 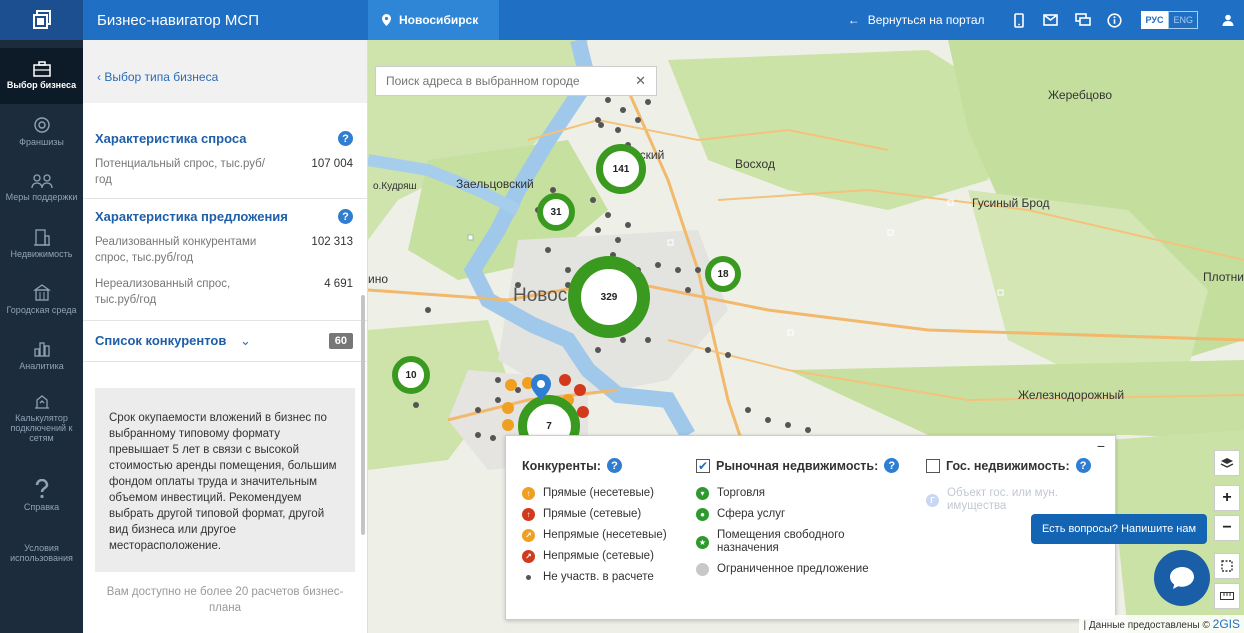 I want to click on map-cluster: 329, so click(x=609, y=297).